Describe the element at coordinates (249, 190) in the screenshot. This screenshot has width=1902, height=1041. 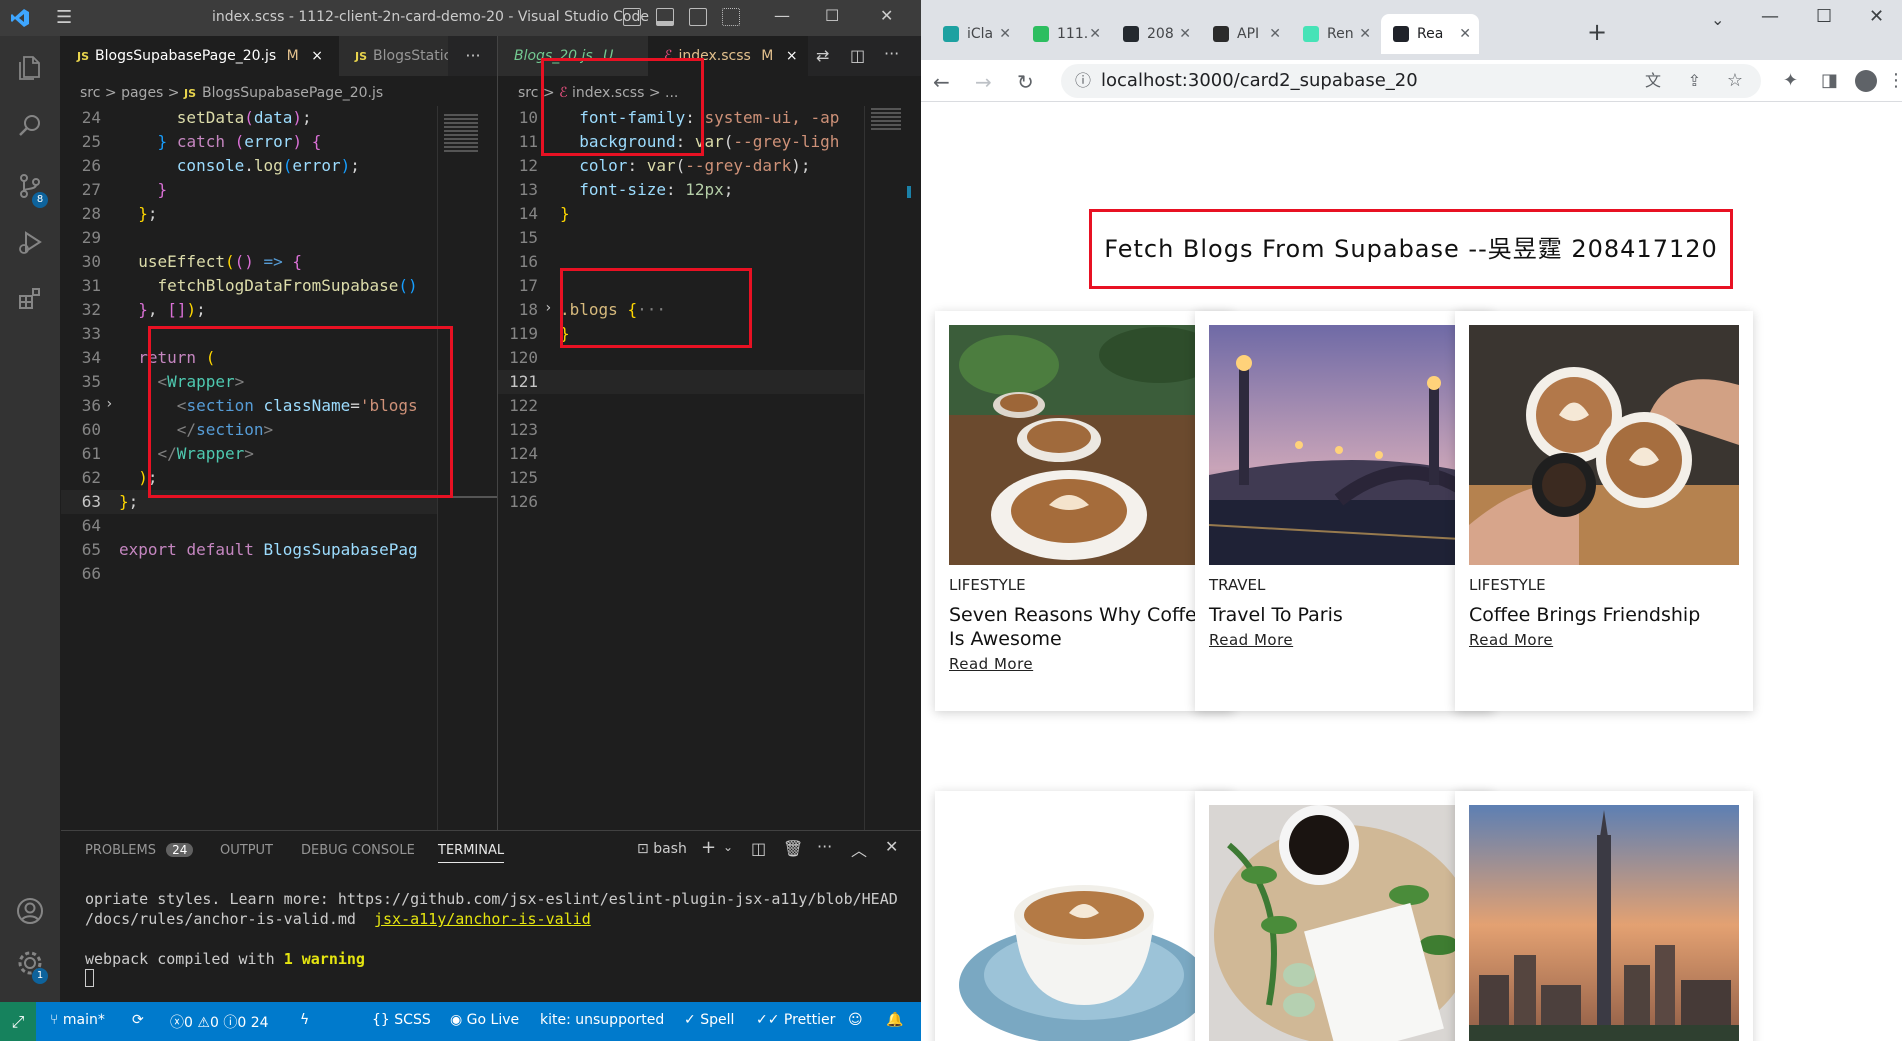
I see `code-line: 27 }` at that location.